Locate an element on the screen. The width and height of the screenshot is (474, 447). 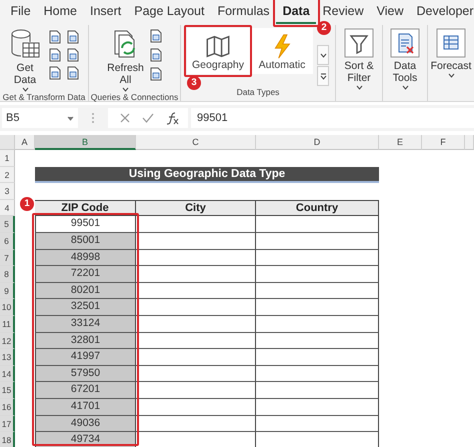
table-cell: 57950 is located at coordinates (85, 374).